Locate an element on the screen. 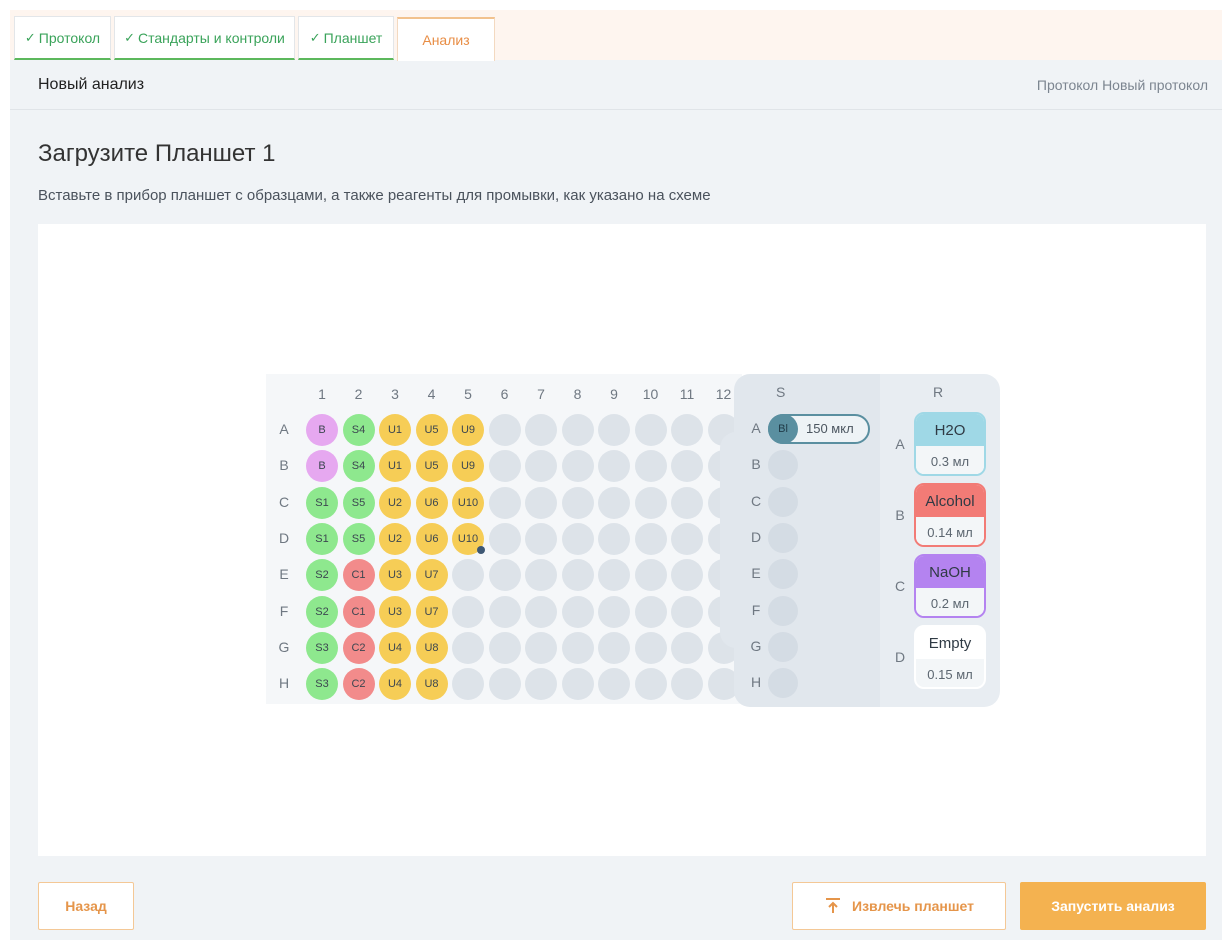 The image size is (1226, 942). back-button: Назад is located at coordinates (86, 906).